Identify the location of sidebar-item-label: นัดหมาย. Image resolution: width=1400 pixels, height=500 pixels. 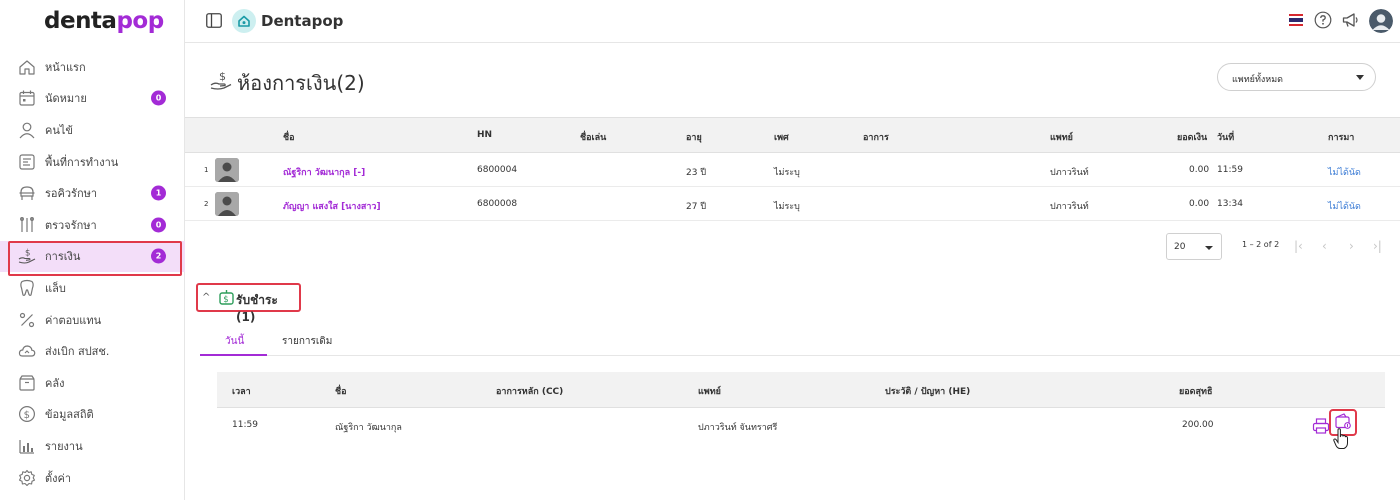
(66, 99).